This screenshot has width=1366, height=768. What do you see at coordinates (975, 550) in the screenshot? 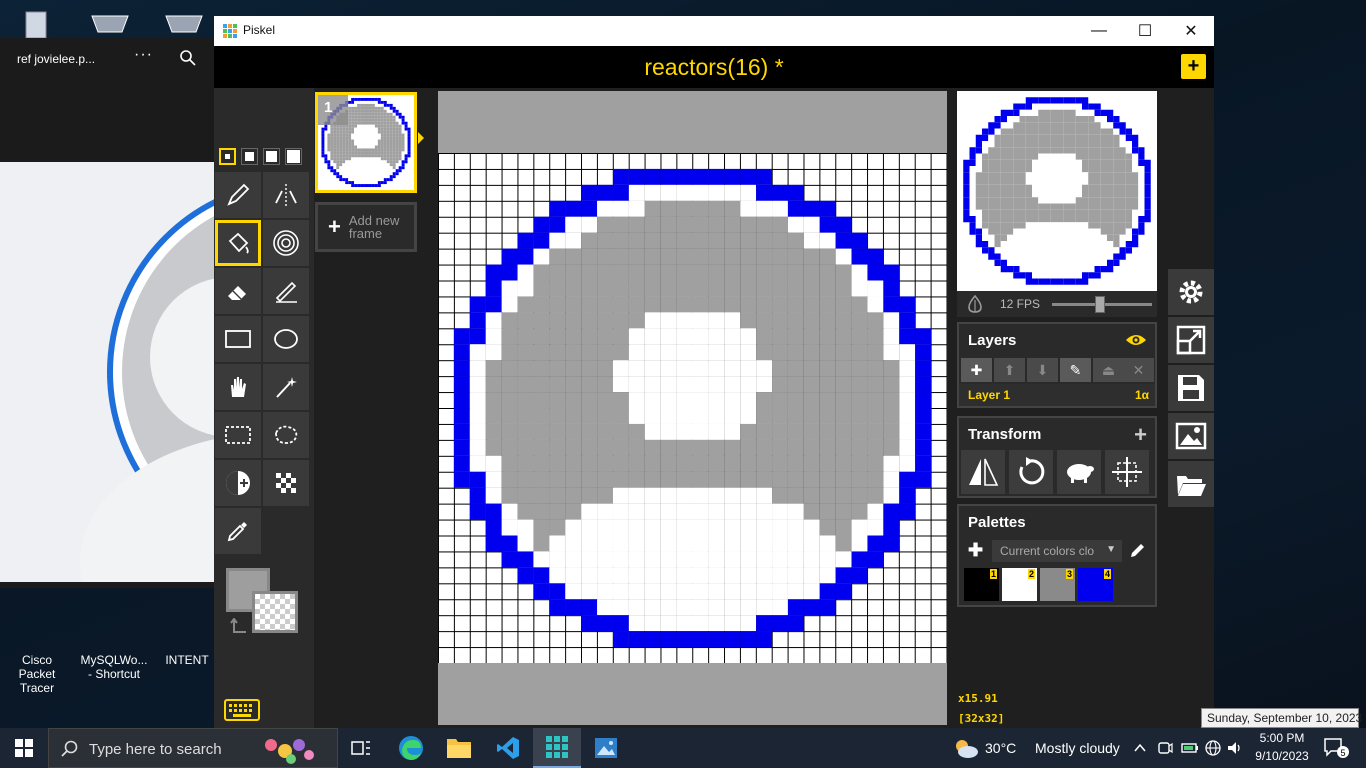
I see `add-palette-button: ✚` at bounding box center [975, 550].